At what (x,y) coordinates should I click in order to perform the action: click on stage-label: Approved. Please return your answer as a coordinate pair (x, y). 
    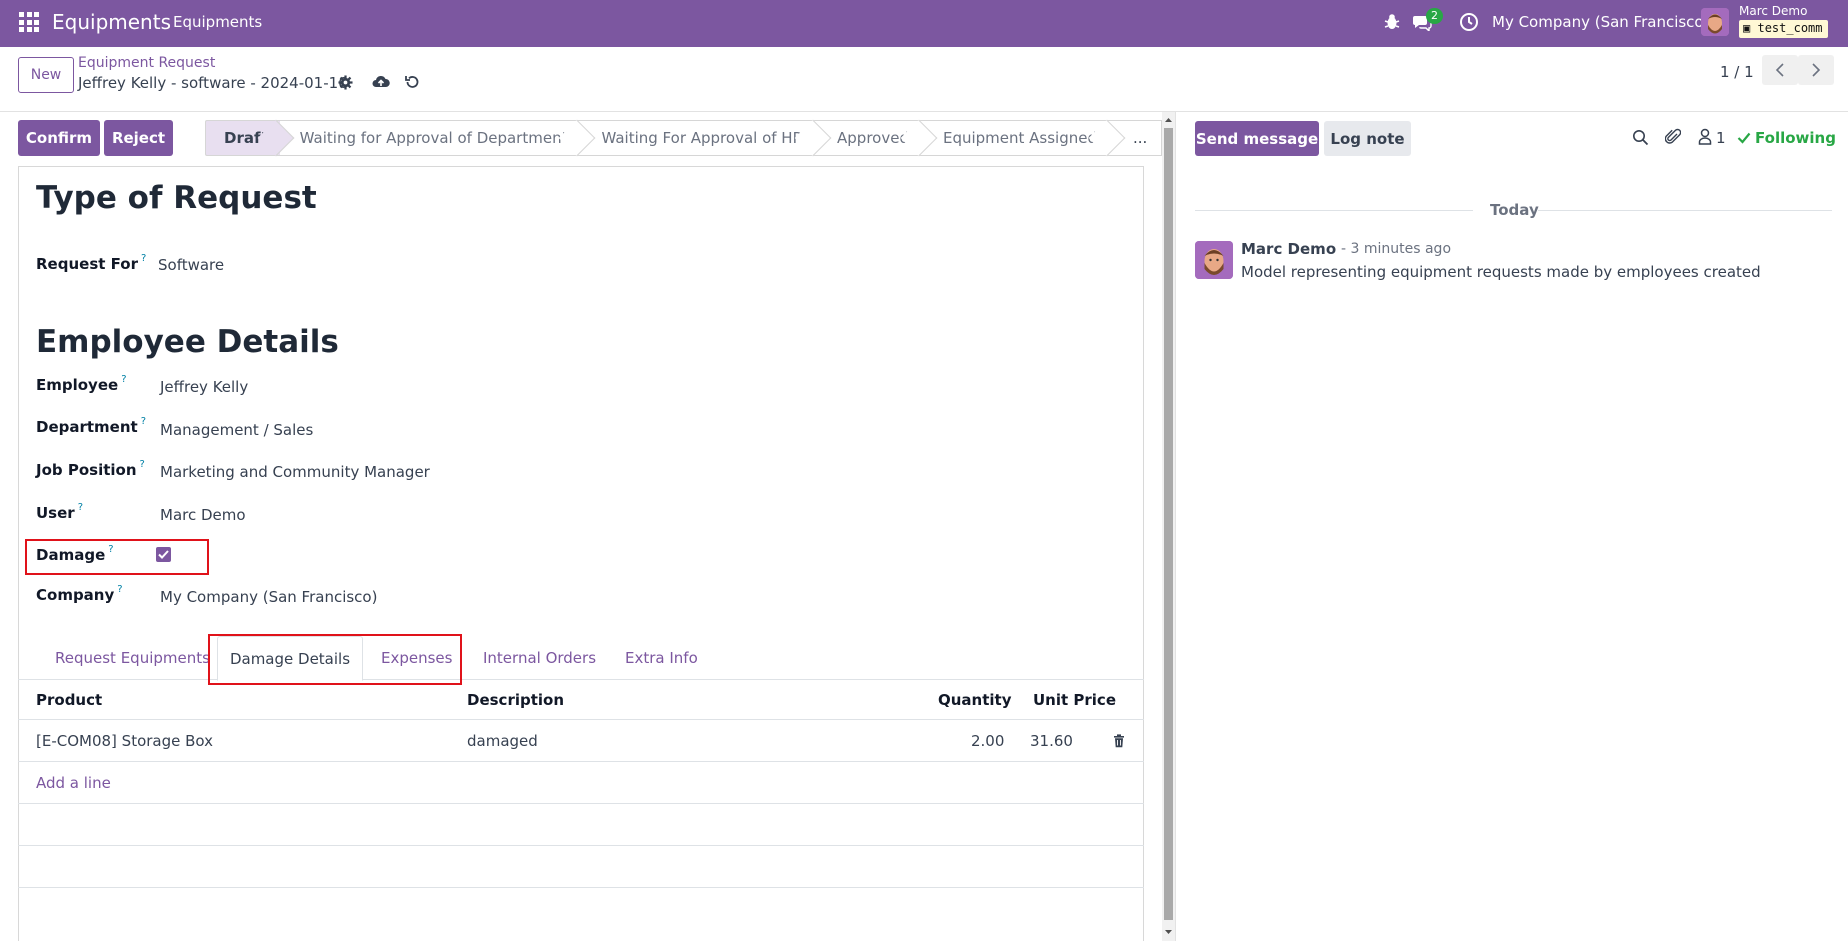
    Looking at the image, I should click on (873, 138).